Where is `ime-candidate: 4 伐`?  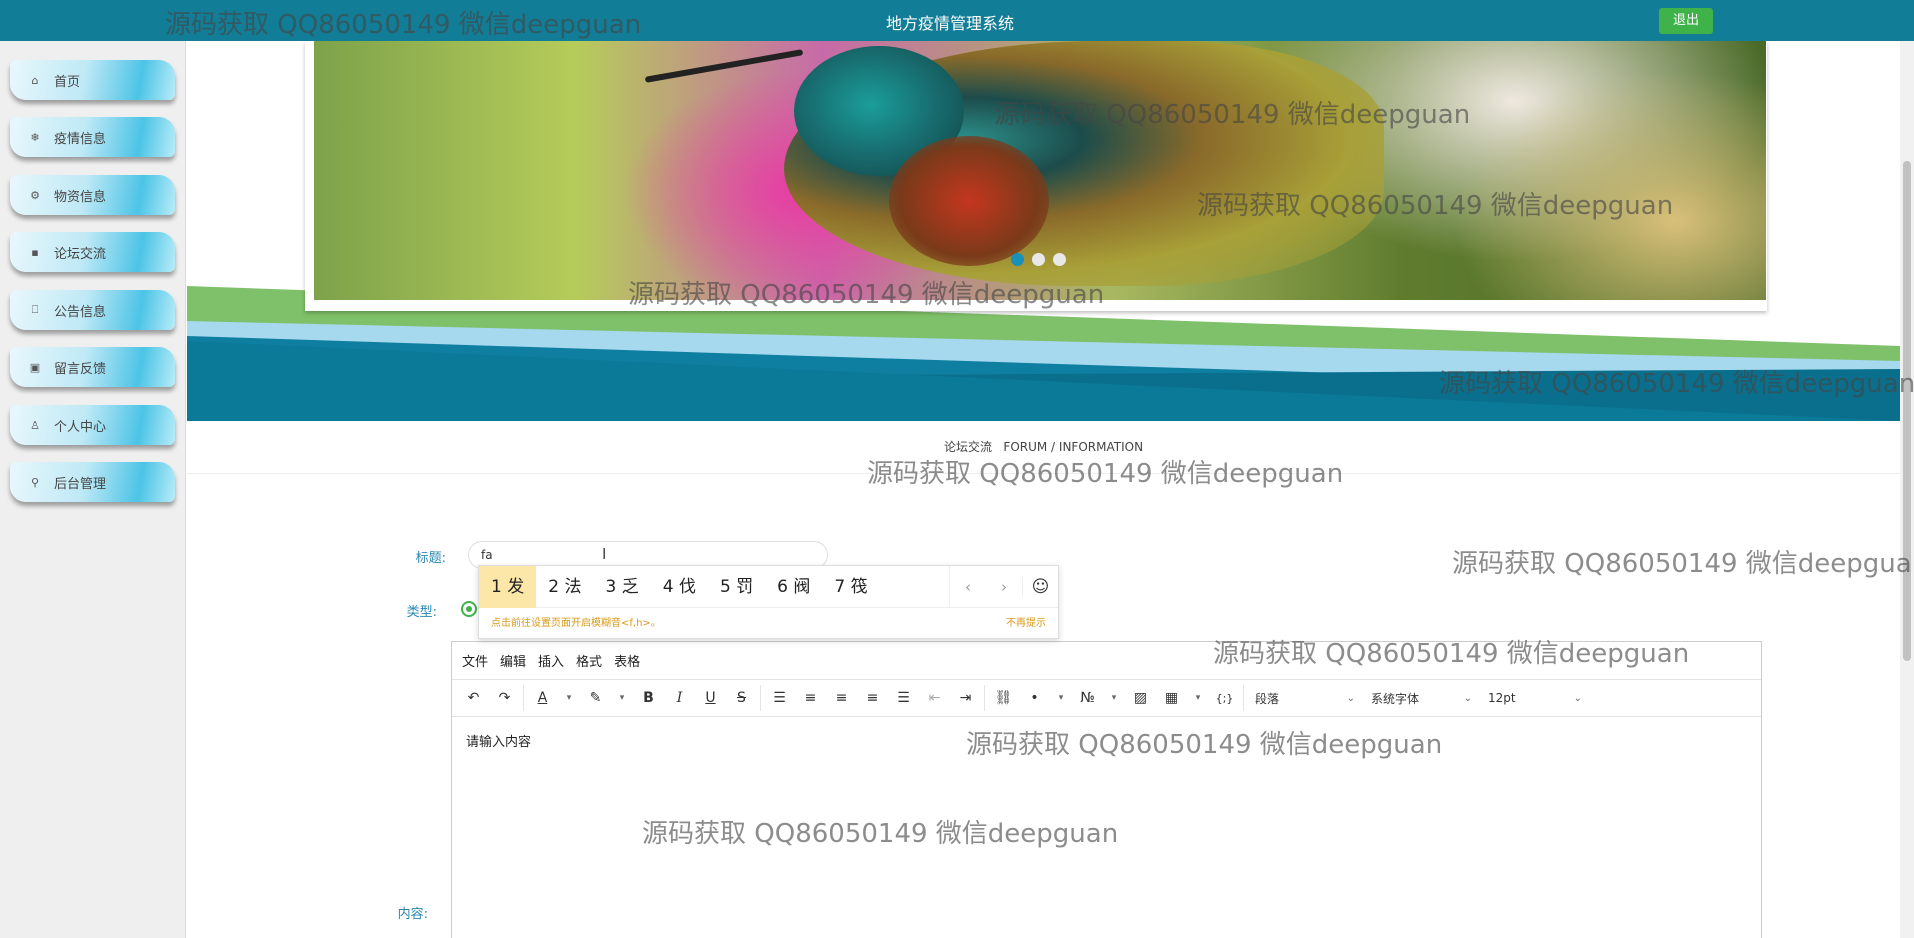 ime-candidate: 4 伐 is located at coordinates (679, 587).